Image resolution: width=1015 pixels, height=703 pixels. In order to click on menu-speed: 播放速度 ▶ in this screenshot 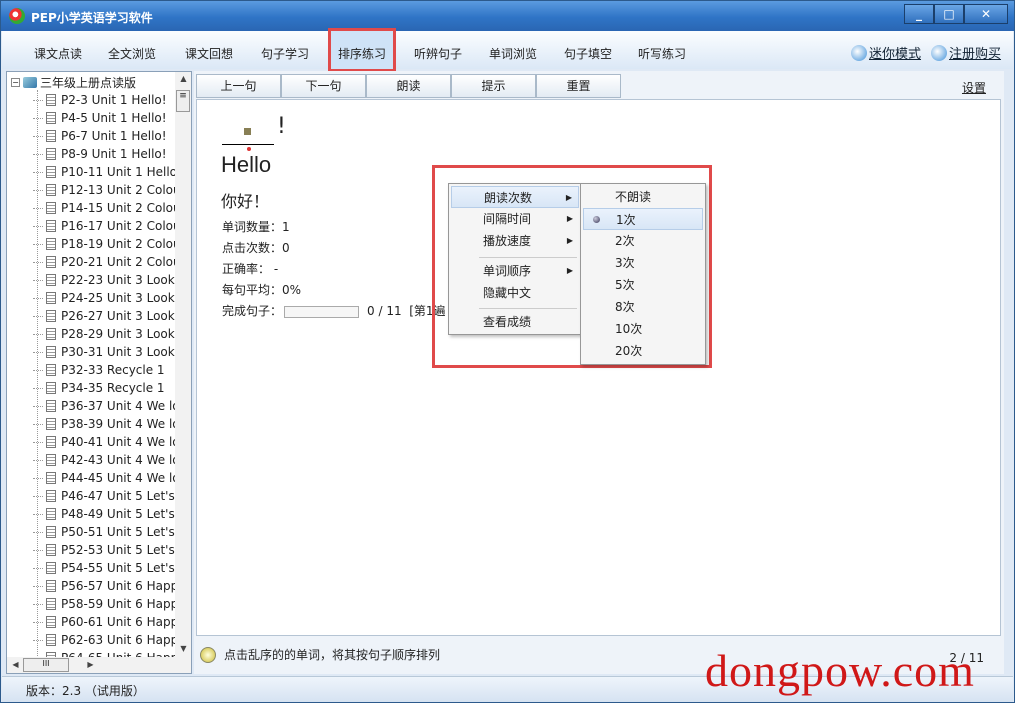, I will do `click(515, 241)`.